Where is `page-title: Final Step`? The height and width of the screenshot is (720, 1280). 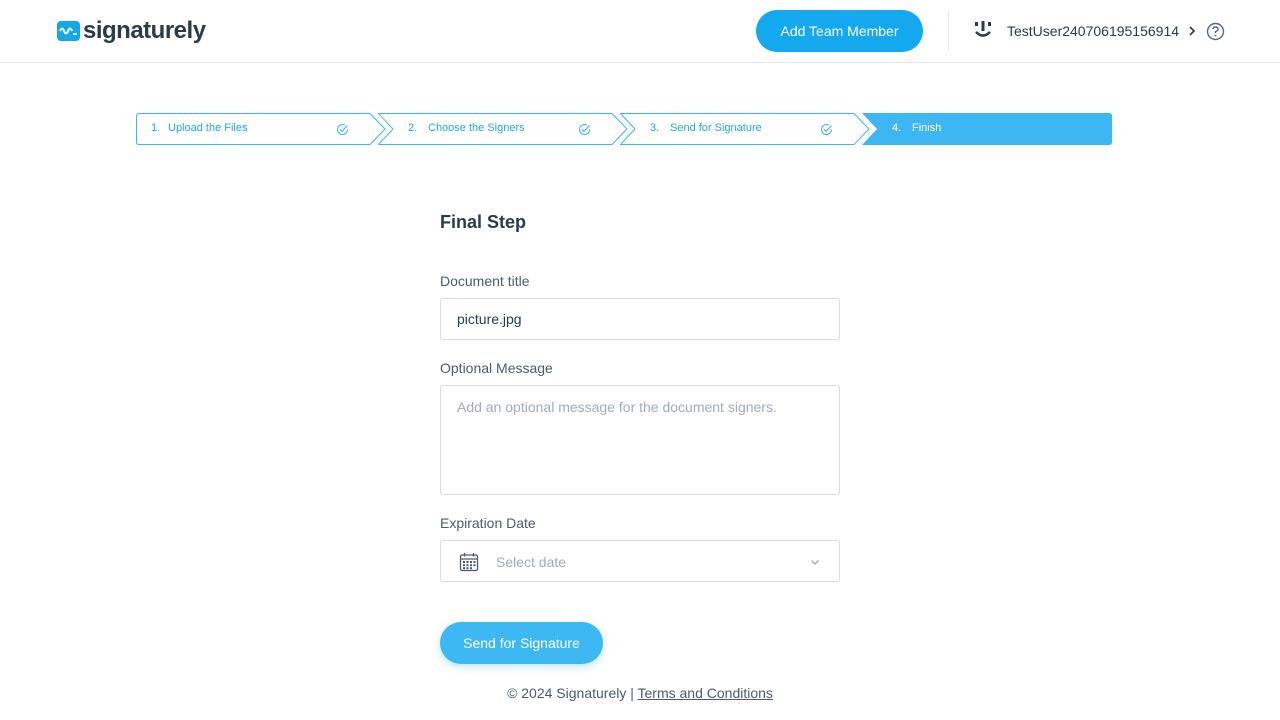 page-title: Final Step is located at coordinates (483, 222).